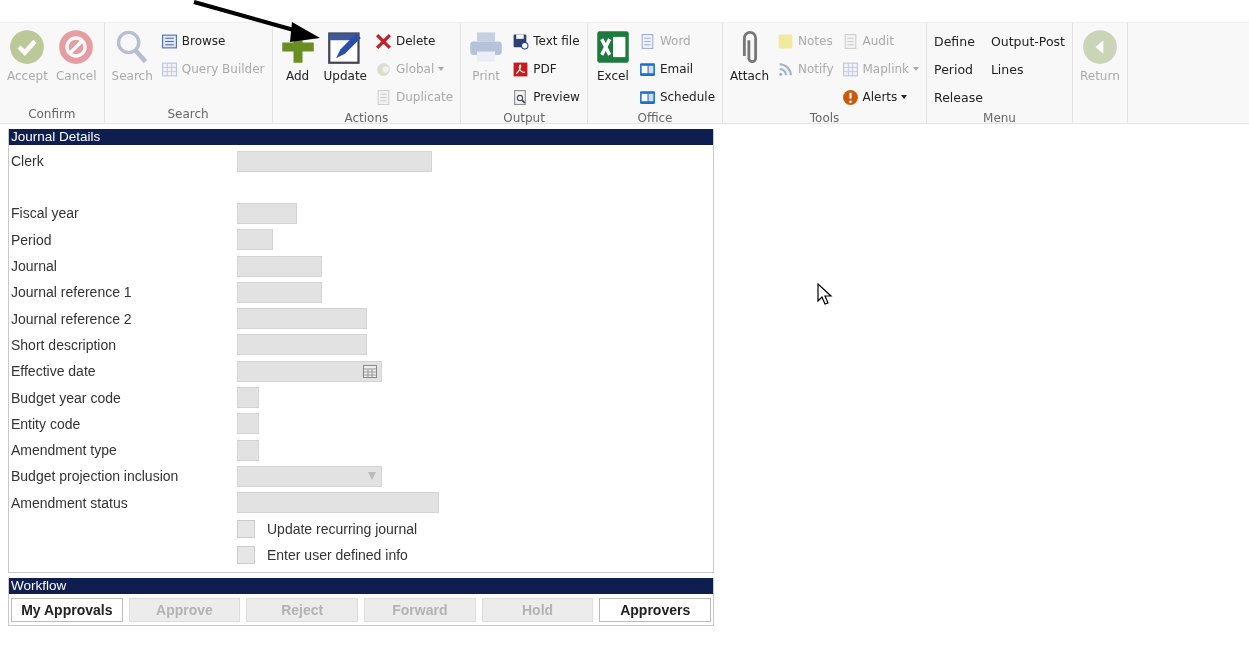 The width and height of the screenshot is (1249, 645). I want to click on ribbon-button: Delete, so click(414, 41).